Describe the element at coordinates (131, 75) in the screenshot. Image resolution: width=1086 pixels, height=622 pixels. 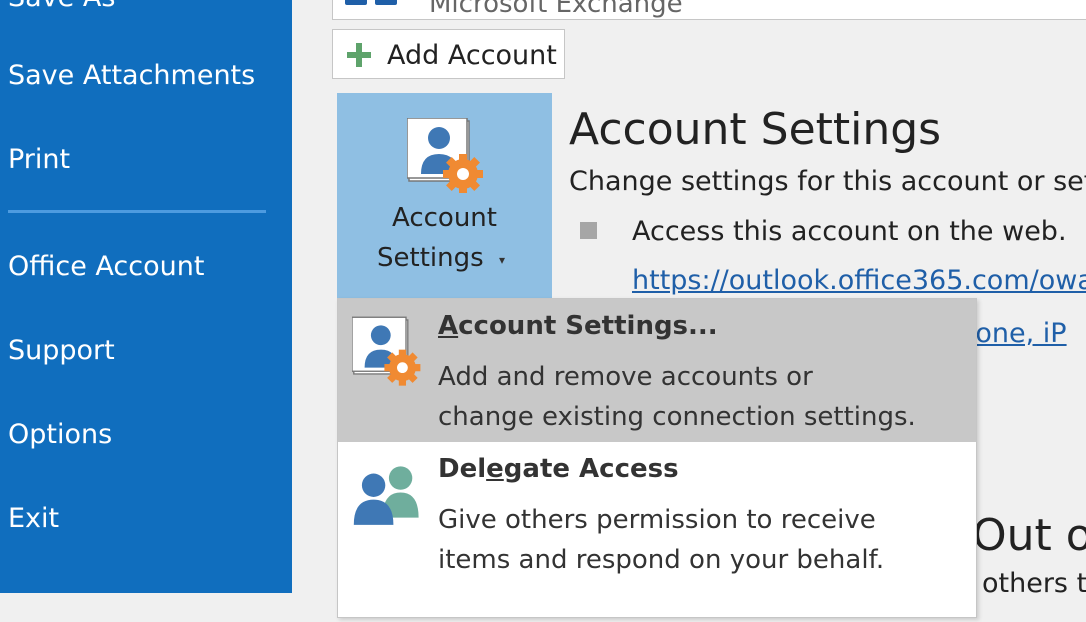
I see `nav-save-attachments: Save Attachments` at that location.